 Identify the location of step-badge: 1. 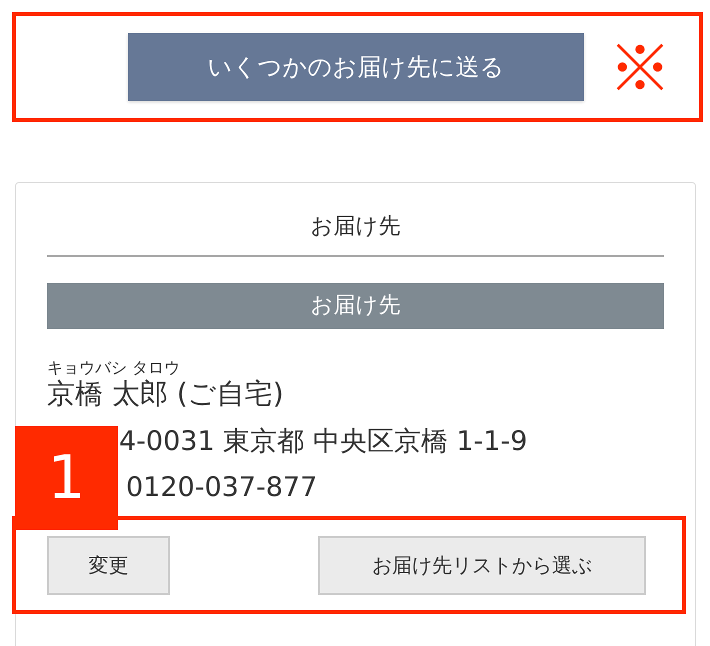
(66, 478).